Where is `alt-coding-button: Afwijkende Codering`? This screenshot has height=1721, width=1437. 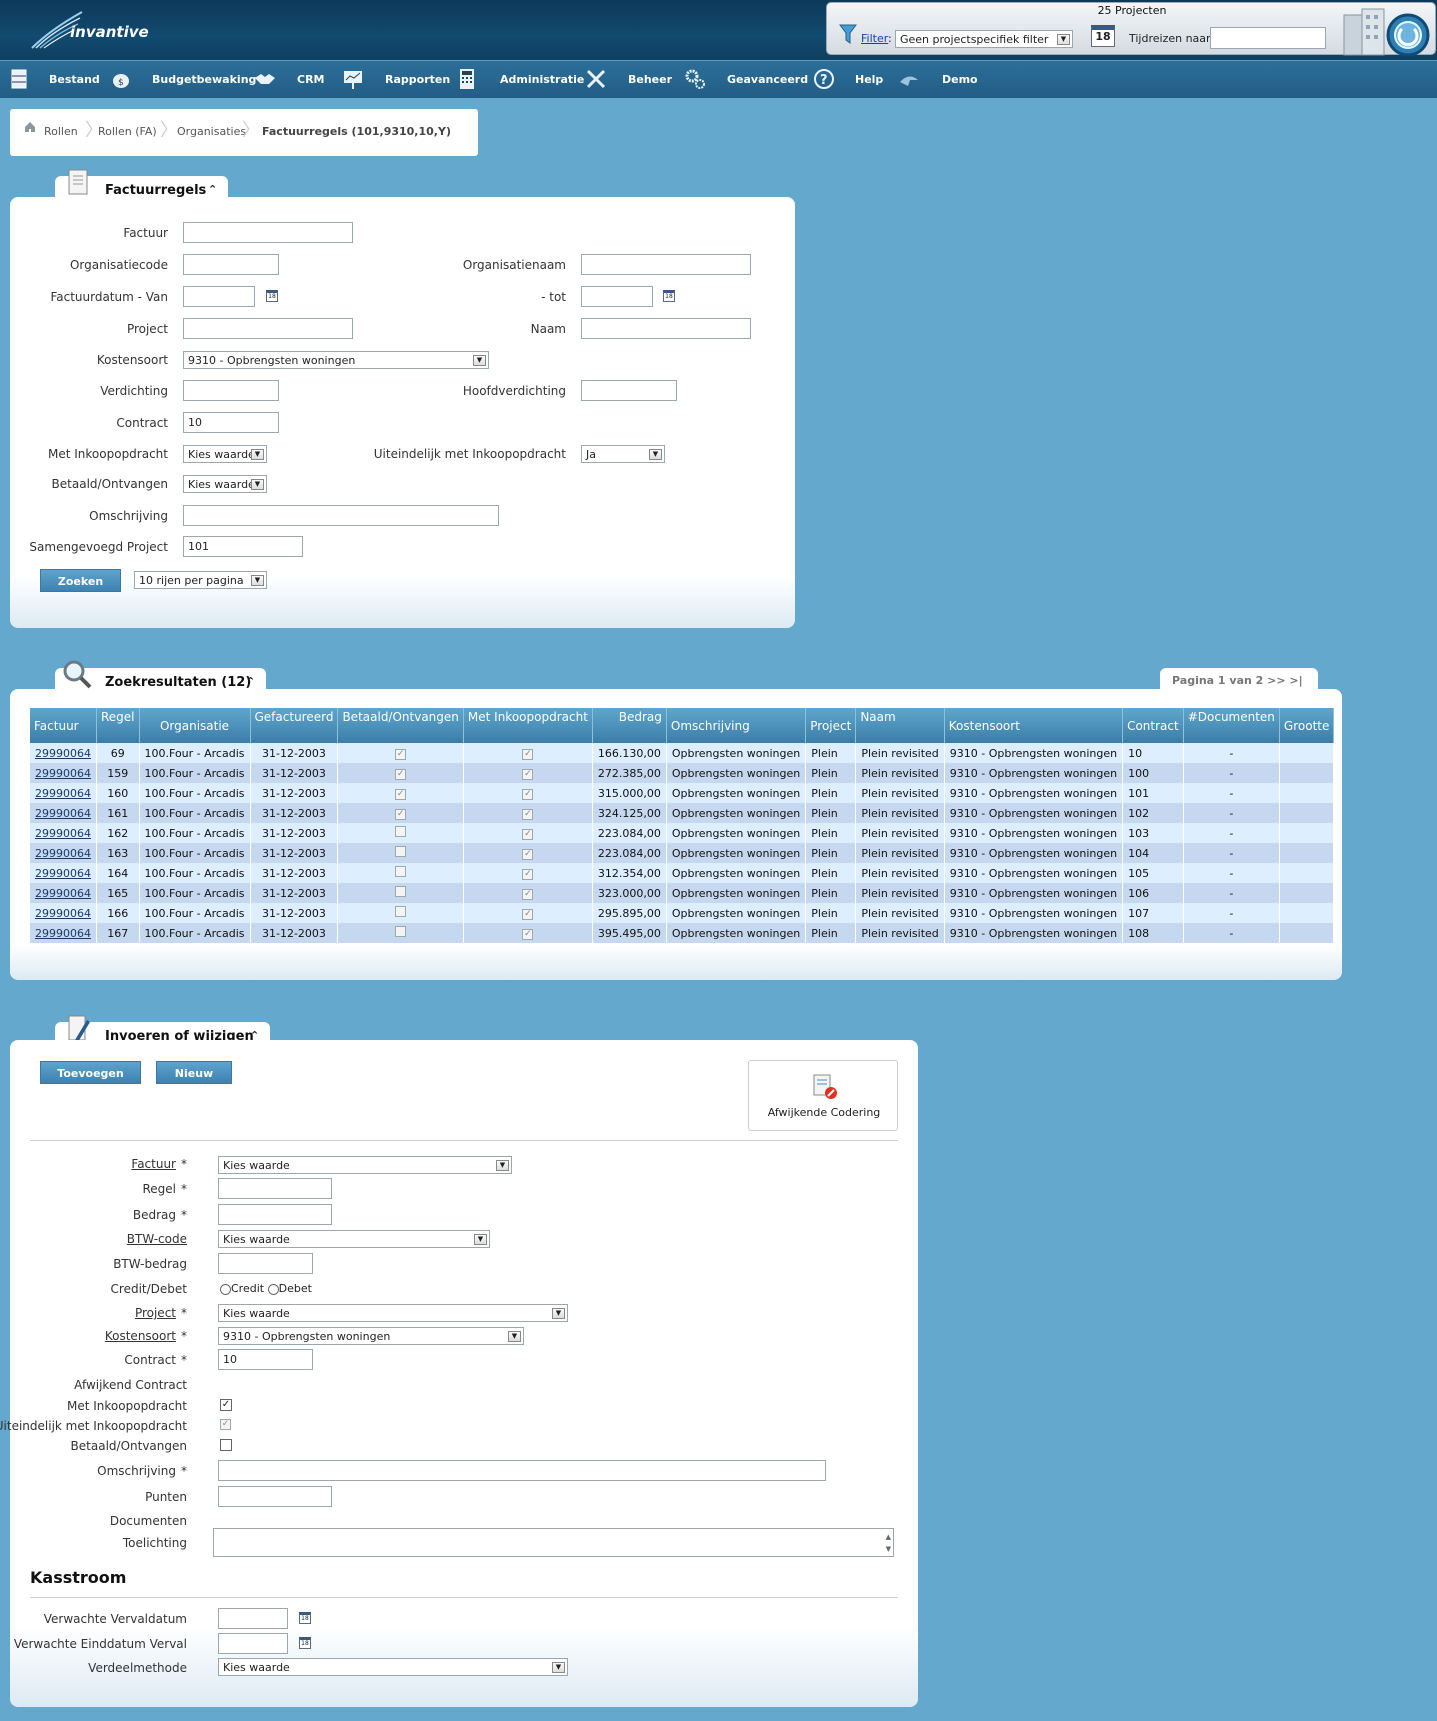 alt-coding-button: Afwijkende Codering is located at coordinates (823, 1095).